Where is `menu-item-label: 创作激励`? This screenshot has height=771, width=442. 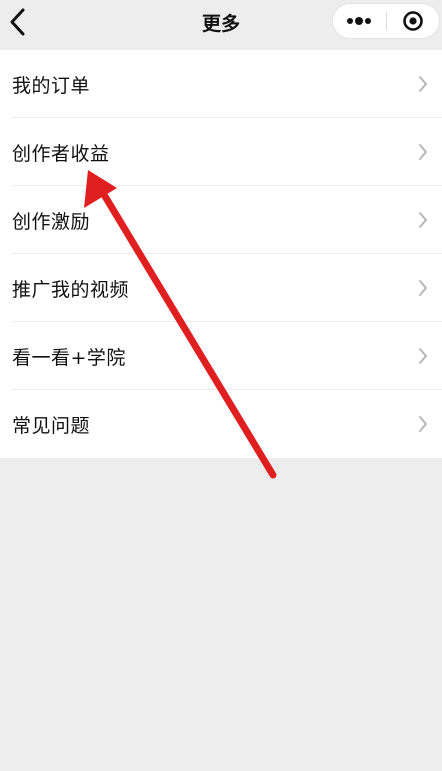
menu-item-label: 创作激励 is located at coordinates (51, 221).